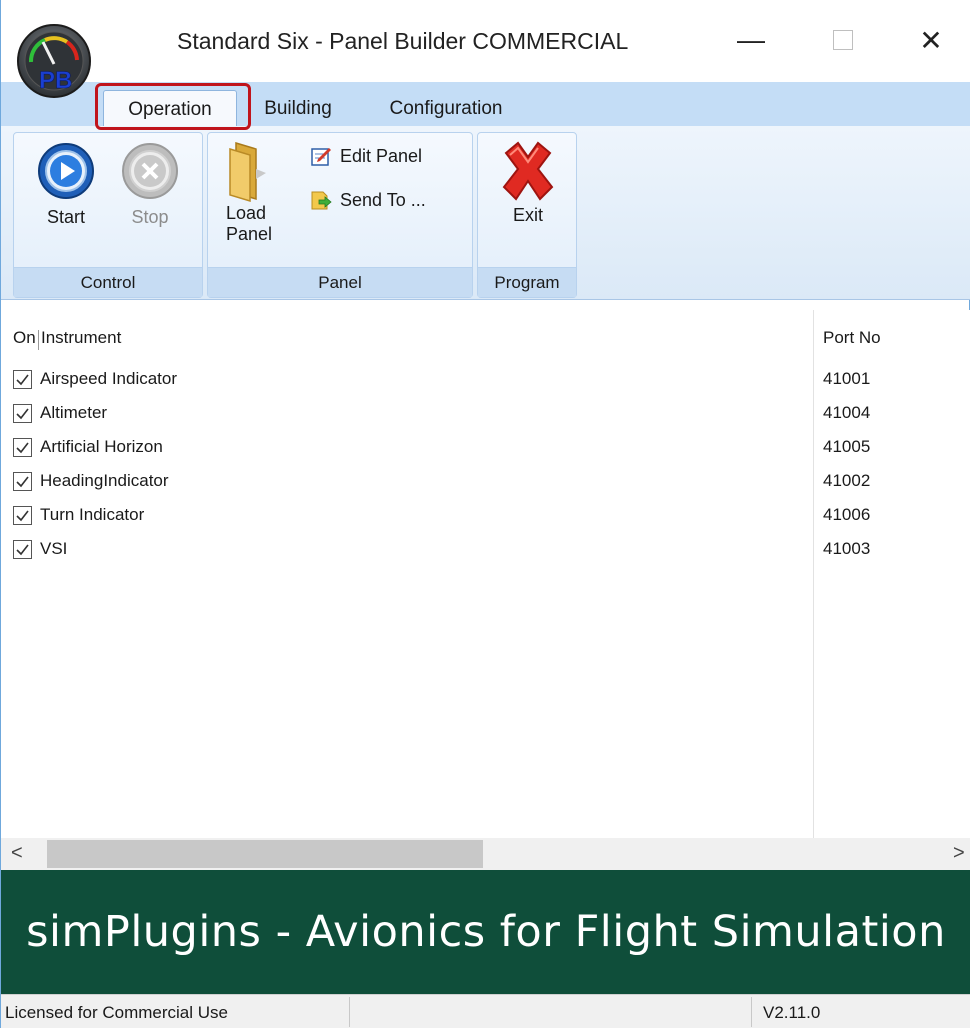 Image resolution: width=970 pixels, height=1028 pixels. What do you see at coordinates (66, 171) in the screenshot?
I see `play-icon` at bounding box center [66, 171].